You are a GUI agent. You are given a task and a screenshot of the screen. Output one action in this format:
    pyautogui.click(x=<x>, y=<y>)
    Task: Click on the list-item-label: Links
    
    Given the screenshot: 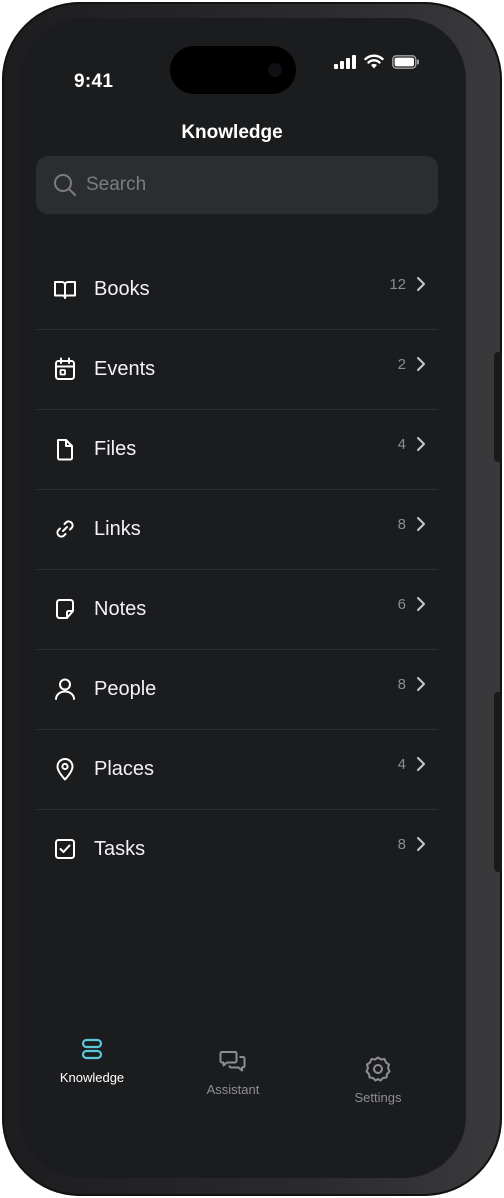 What is the action you would take?
    pyautogui.click(x=117, y=529)
    